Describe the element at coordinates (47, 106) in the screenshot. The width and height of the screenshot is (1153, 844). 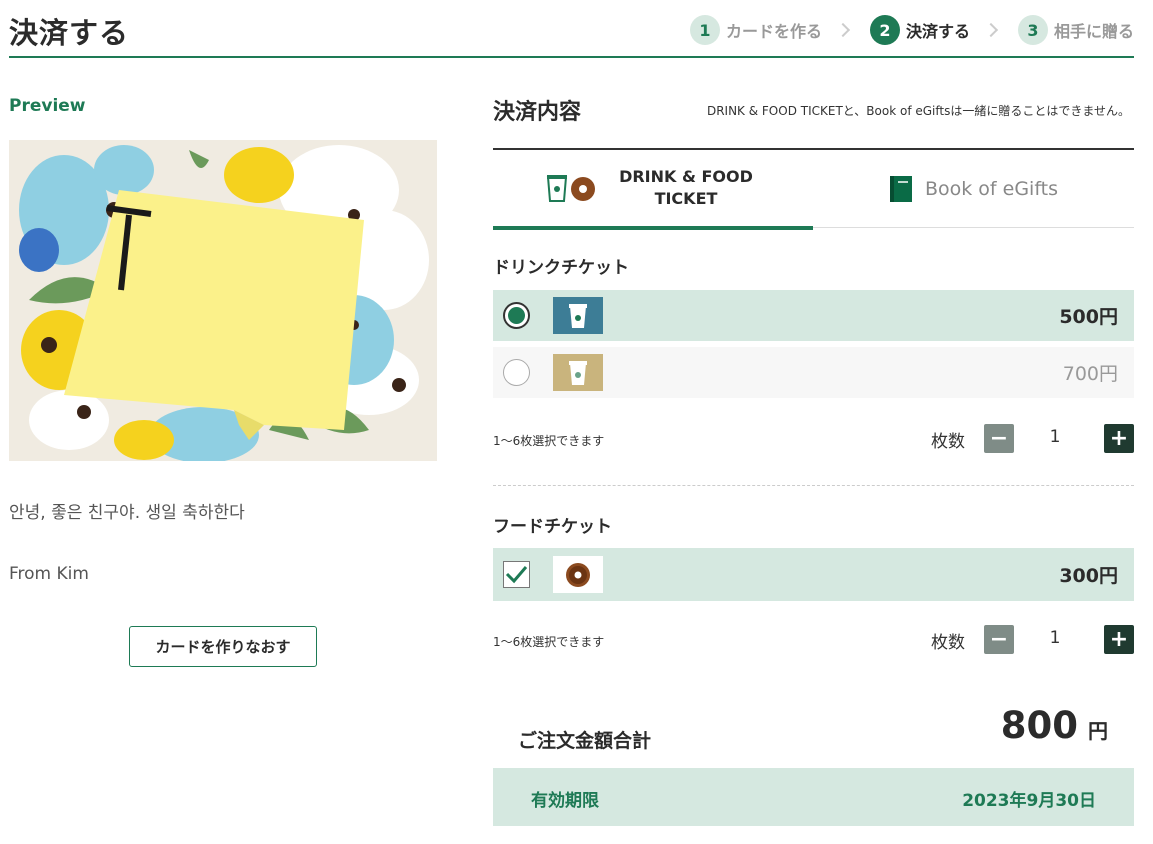
I see `preview-label: Preview` at that location.